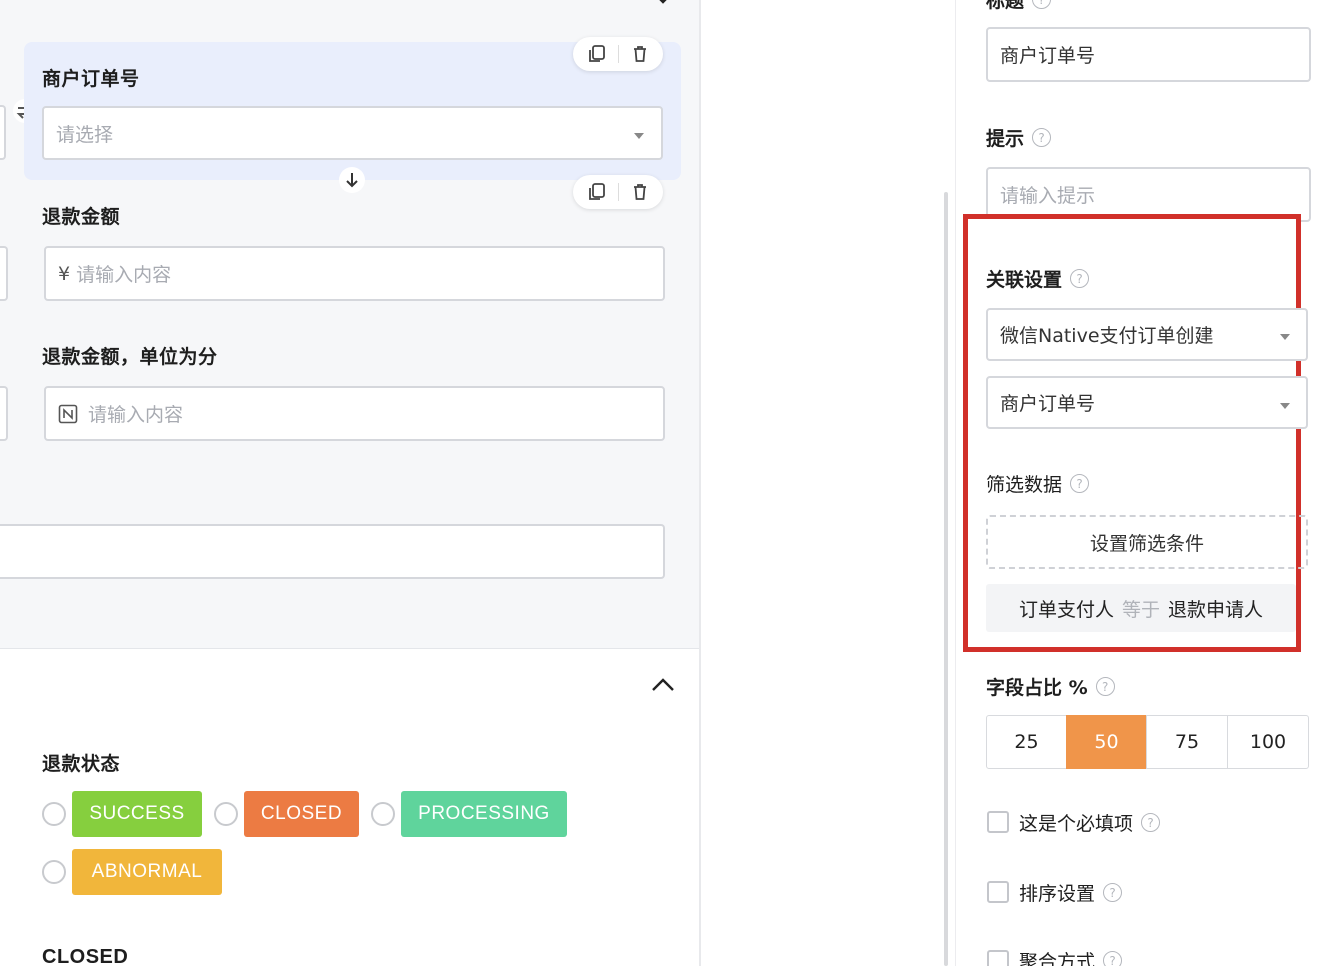 This screenshot has height=966, width=1322. What do you see at coordinates (1066, 609) in the screenshot?
I see `condition-left: 订单支付人` at bounding box center [1066, 609].